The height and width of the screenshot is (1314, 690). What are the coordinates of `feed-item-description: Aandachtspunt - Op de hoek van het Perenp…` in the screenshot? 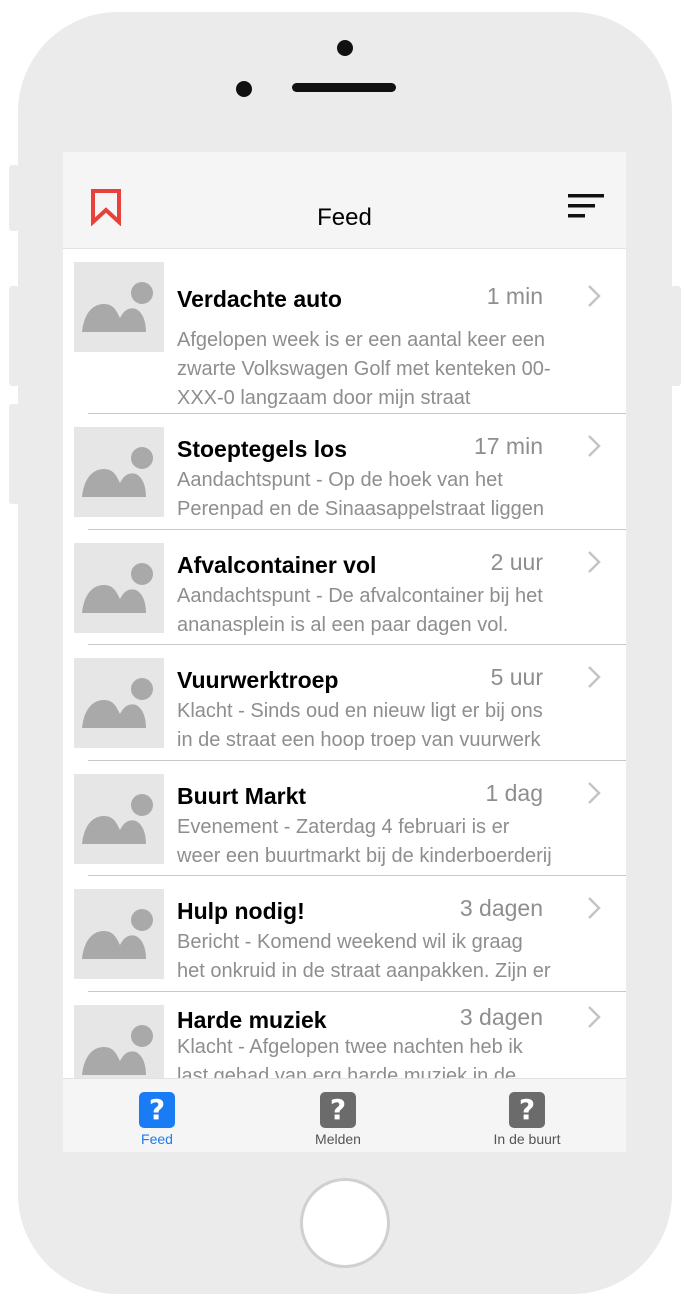 It's located at (391, 495).